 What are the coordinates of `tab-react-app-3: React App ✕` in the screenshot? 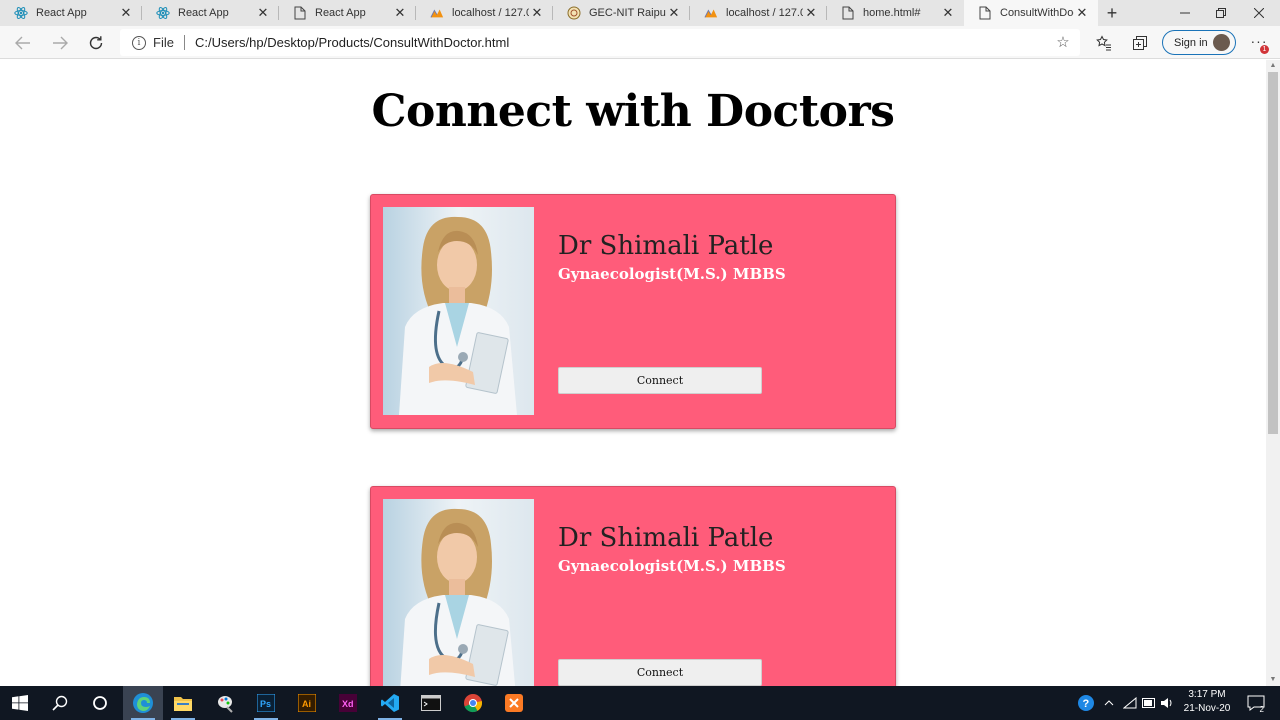 It's located at (347, 13).